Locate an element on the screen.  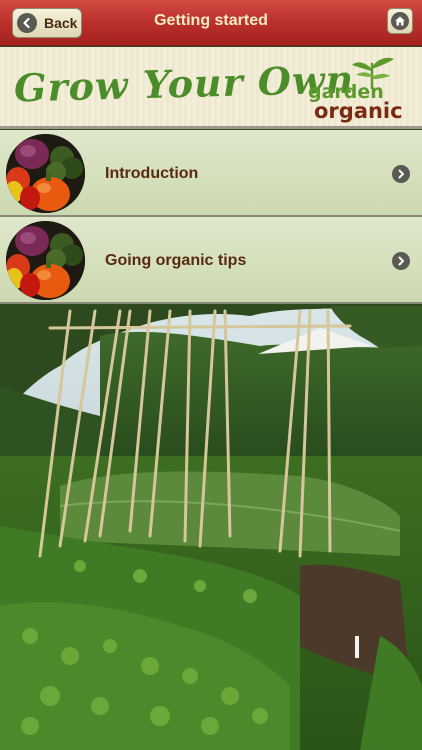
menu-item-label: Introduction is located at coordinates (152, 173).